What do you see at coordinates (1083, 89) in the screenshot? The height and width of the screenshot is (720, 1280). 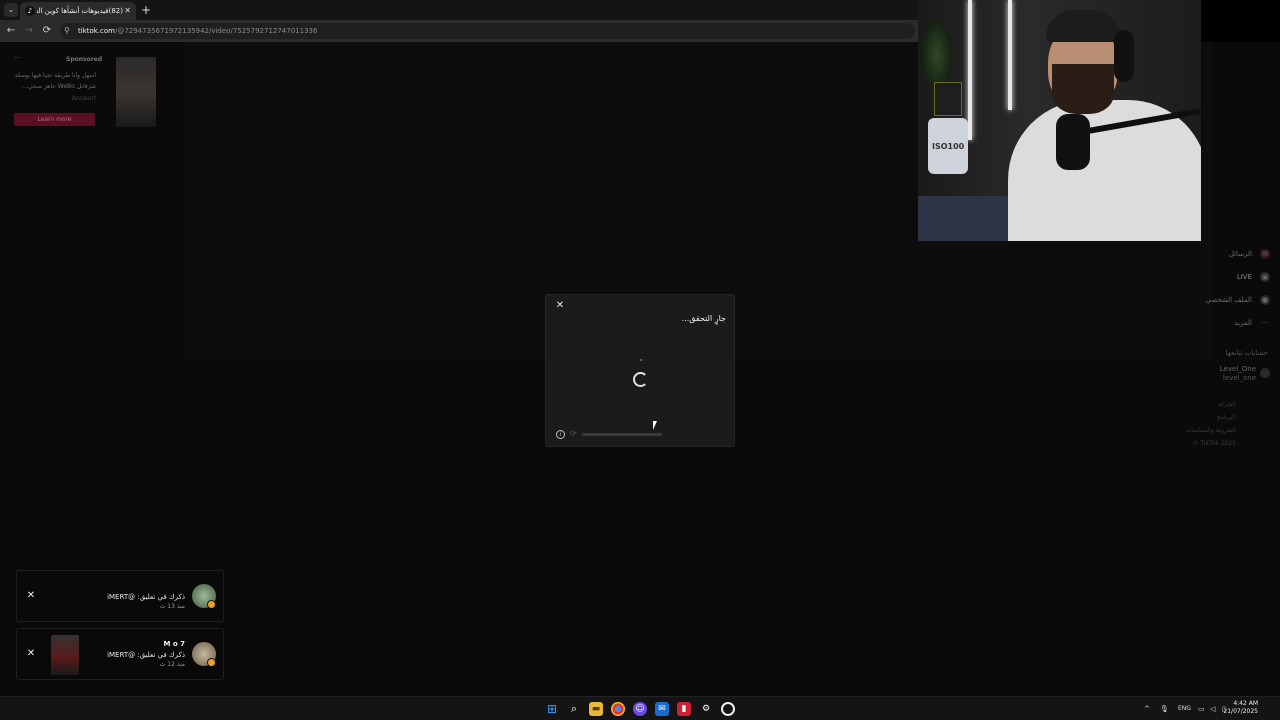 I see `streamer-beard` at bounding box center [1083, 89].